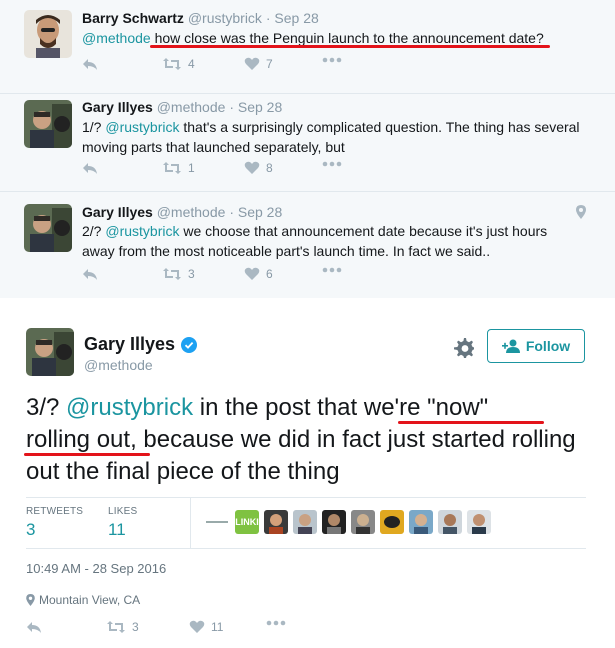  Describe the element at coordinates (278, 407) in the screenshot. I see `tweet-body-part: in the post that` at that location.